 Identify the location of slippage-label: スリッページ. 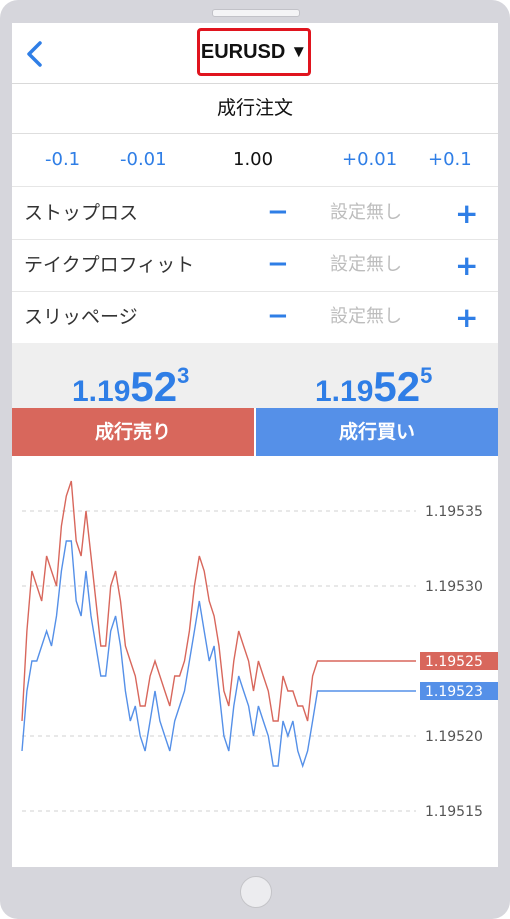
(81, 317).